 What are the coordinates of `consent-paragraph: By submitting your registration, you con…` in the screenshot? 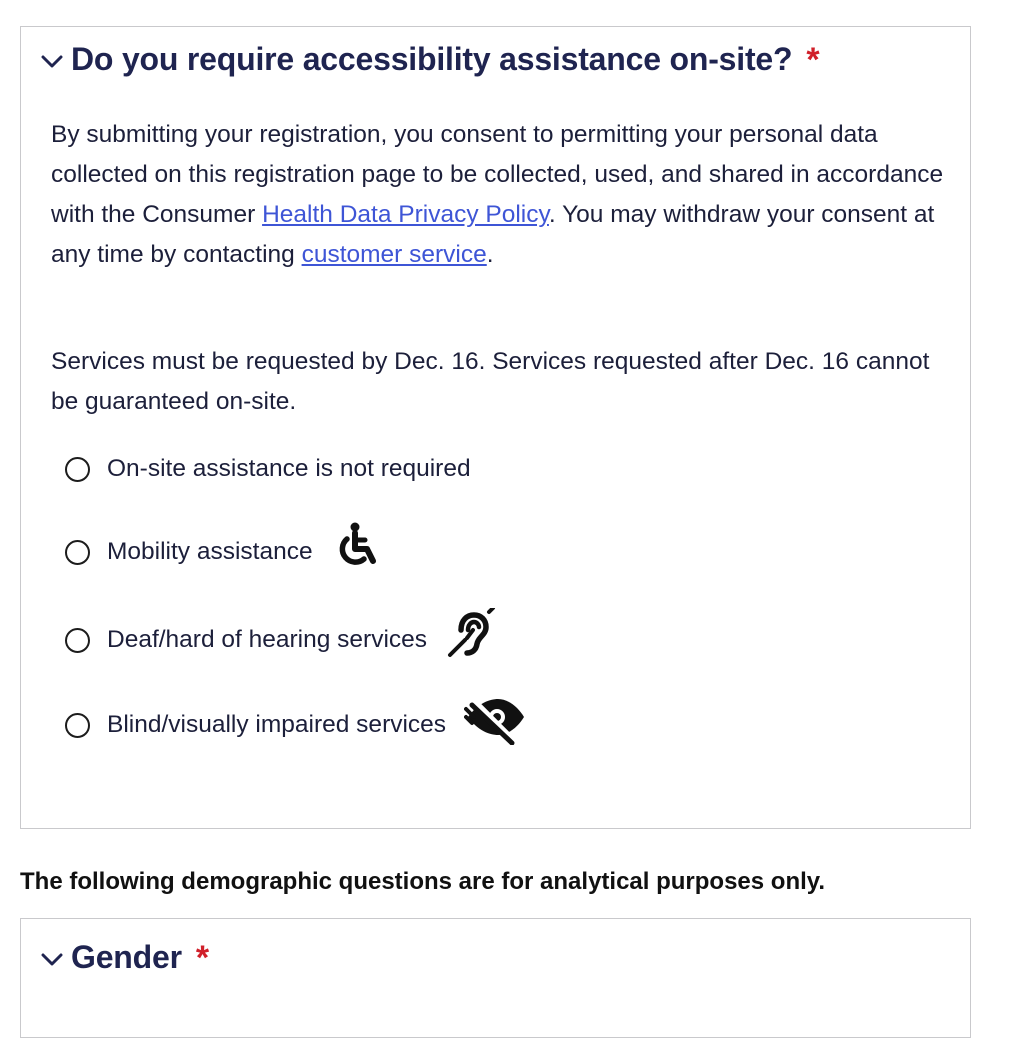 It's located at (501, 195).